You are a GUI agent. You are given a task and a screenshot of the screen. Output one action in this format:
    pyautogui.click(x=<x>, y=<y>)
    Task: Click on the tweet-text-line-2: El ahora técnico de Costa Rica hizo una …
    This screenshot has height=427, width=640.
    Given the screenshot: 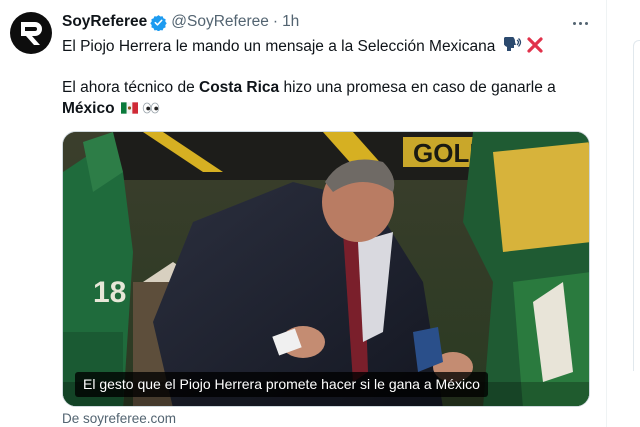 What is the action you would take?
    pyautogui.click(x=309, y=88)
    